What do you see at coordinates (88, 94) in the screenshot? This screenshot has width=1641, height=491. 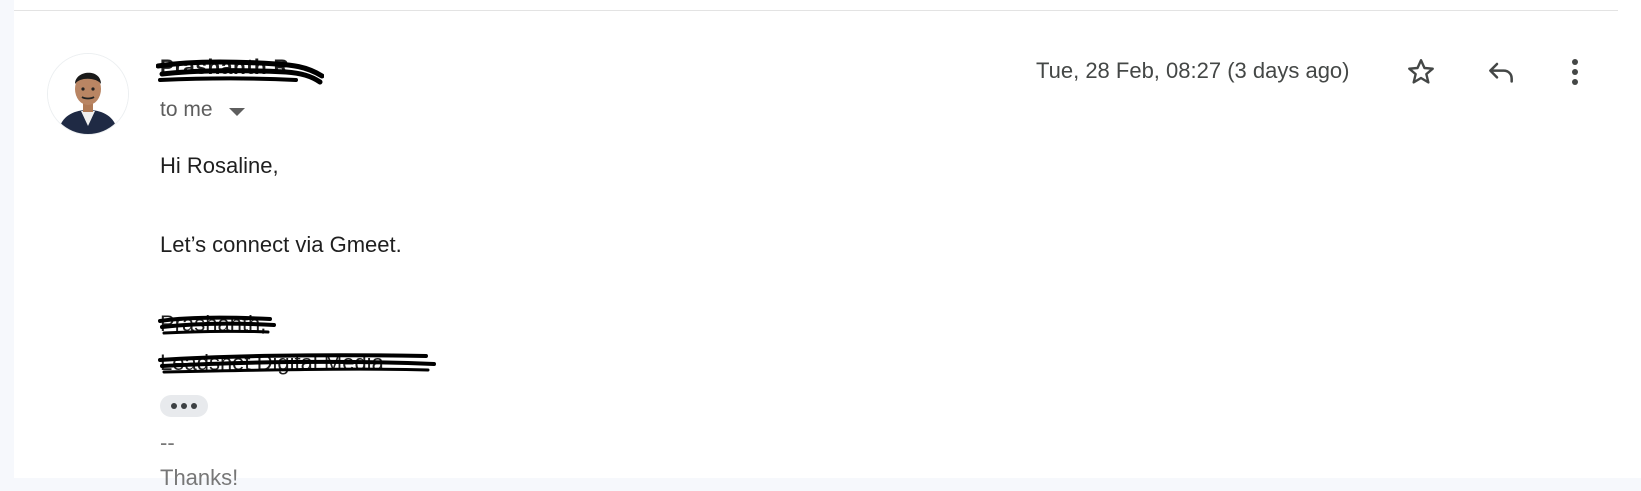 I see `sender-avatar` at bounding box center [88, 94].